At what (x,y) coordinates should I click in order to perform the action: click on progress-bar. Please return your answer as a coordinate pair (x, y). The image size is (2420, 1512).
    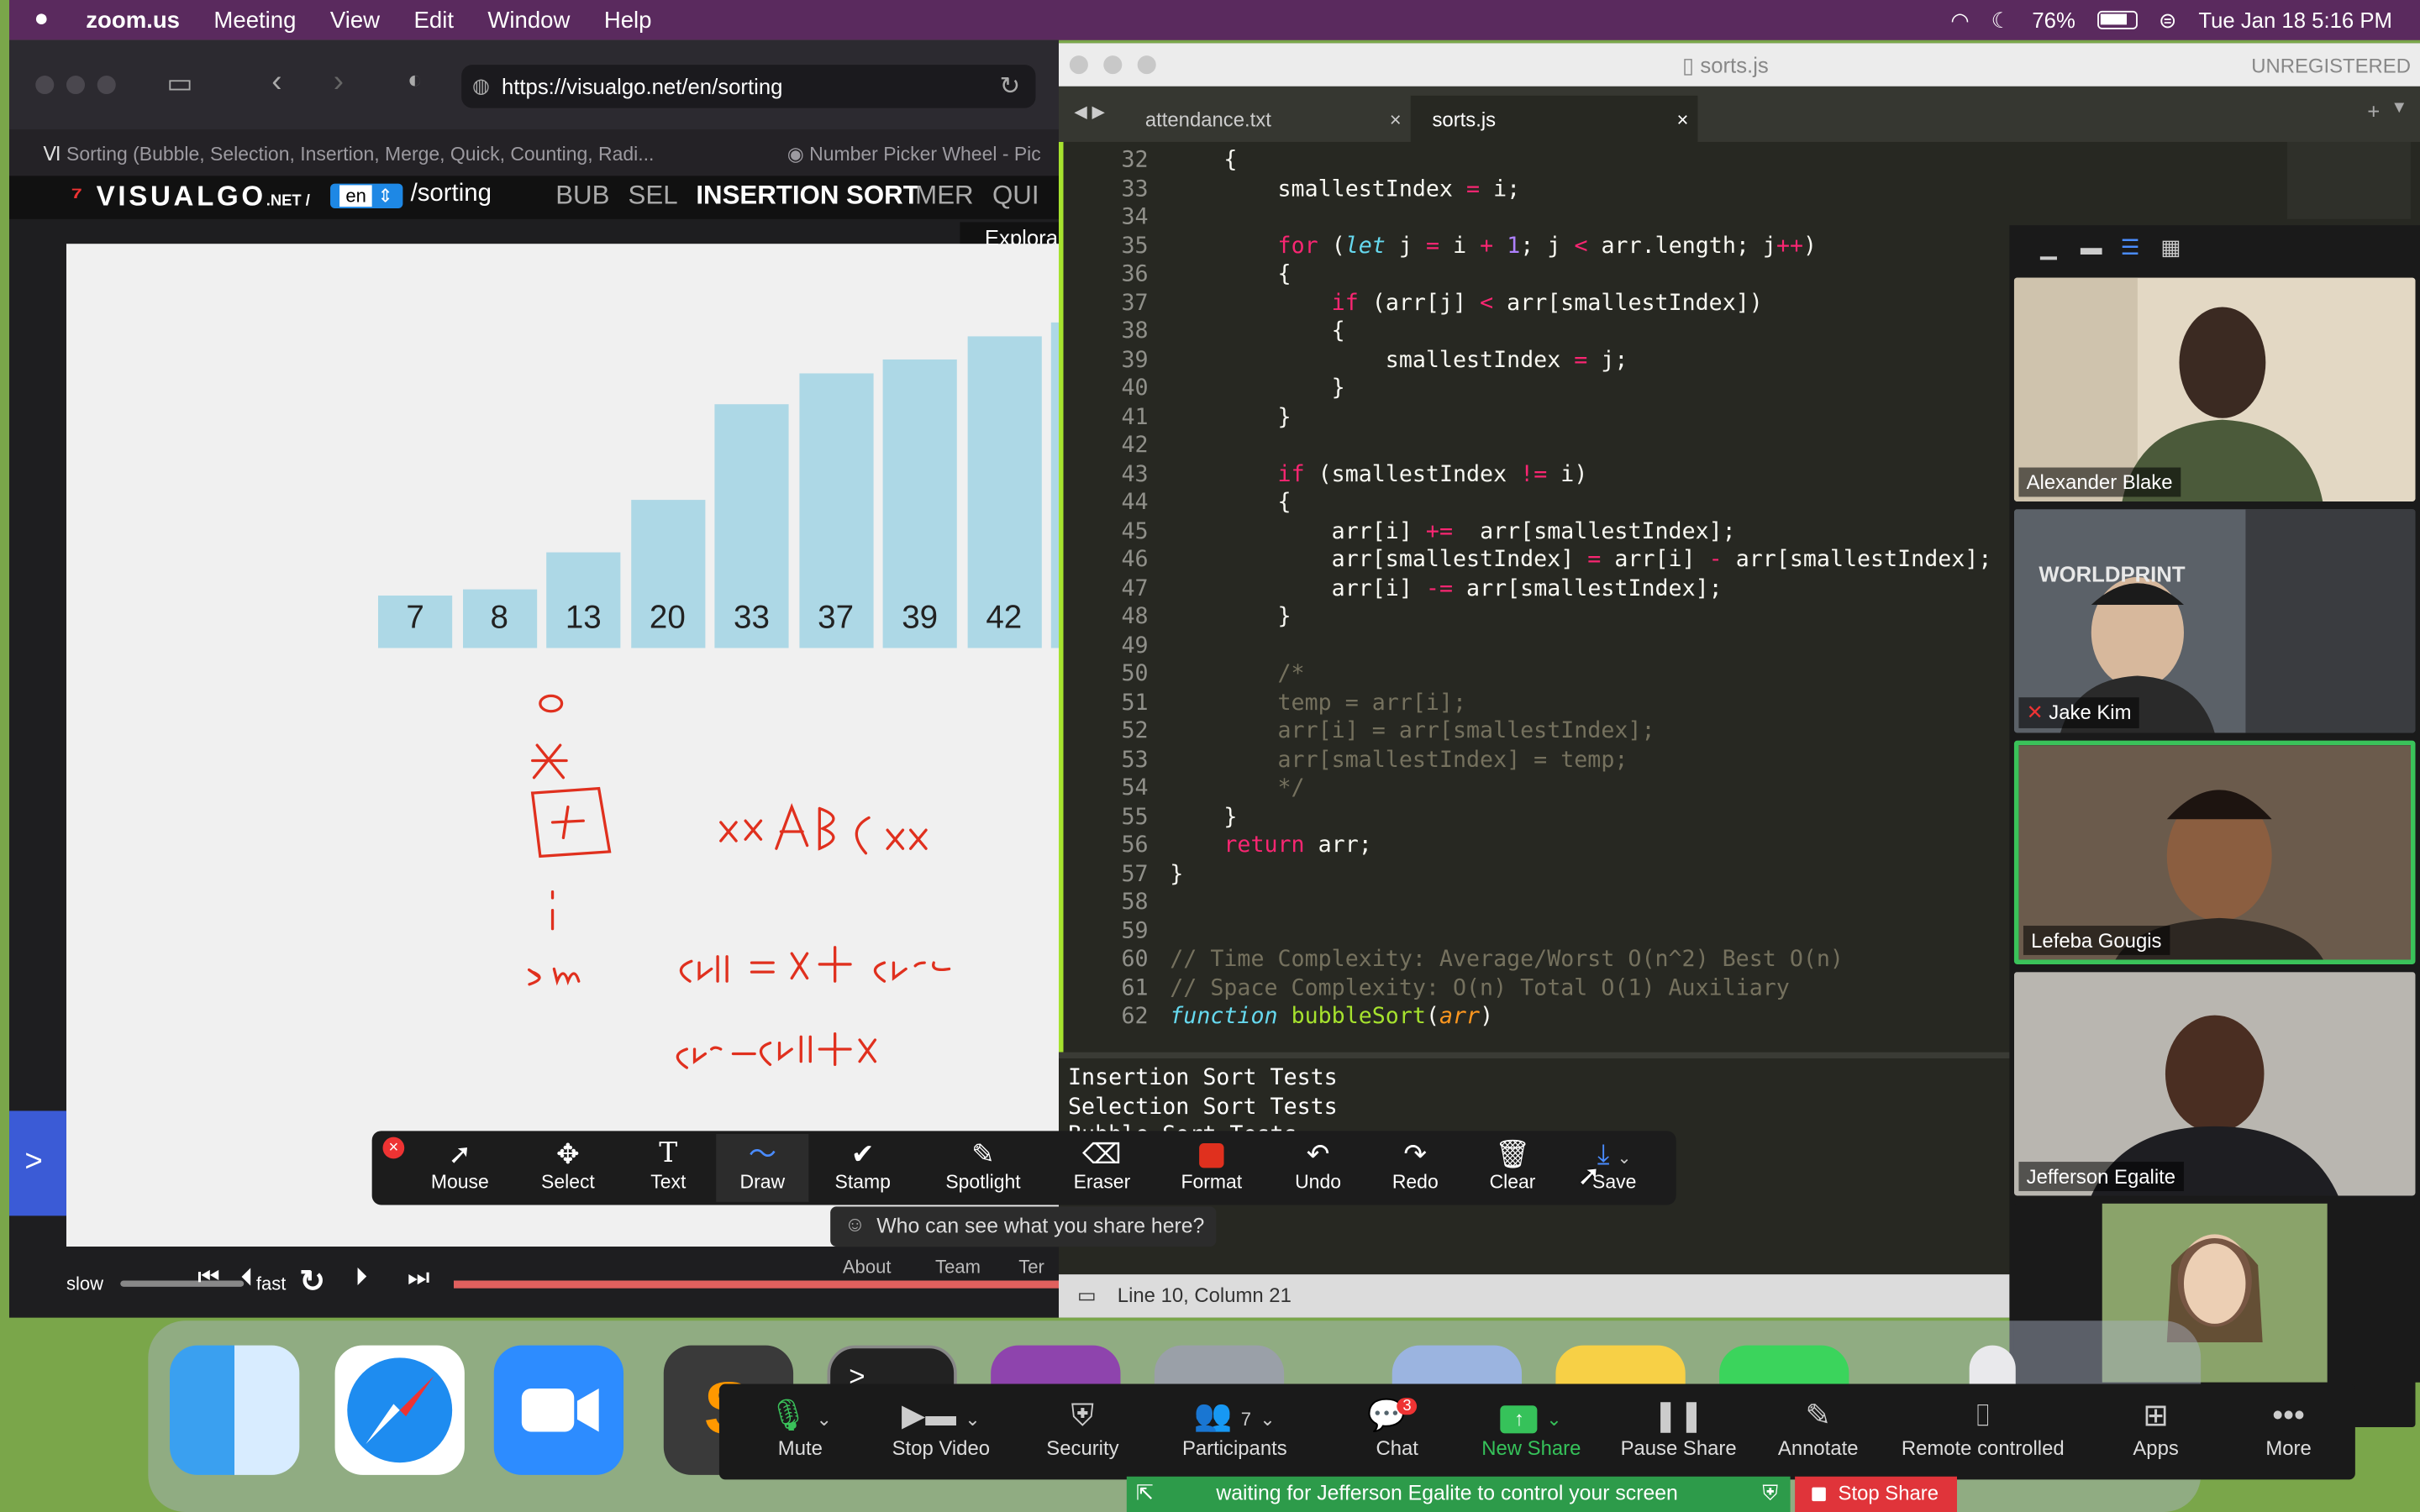
    Looking at the image, I should click on (757, 1284).